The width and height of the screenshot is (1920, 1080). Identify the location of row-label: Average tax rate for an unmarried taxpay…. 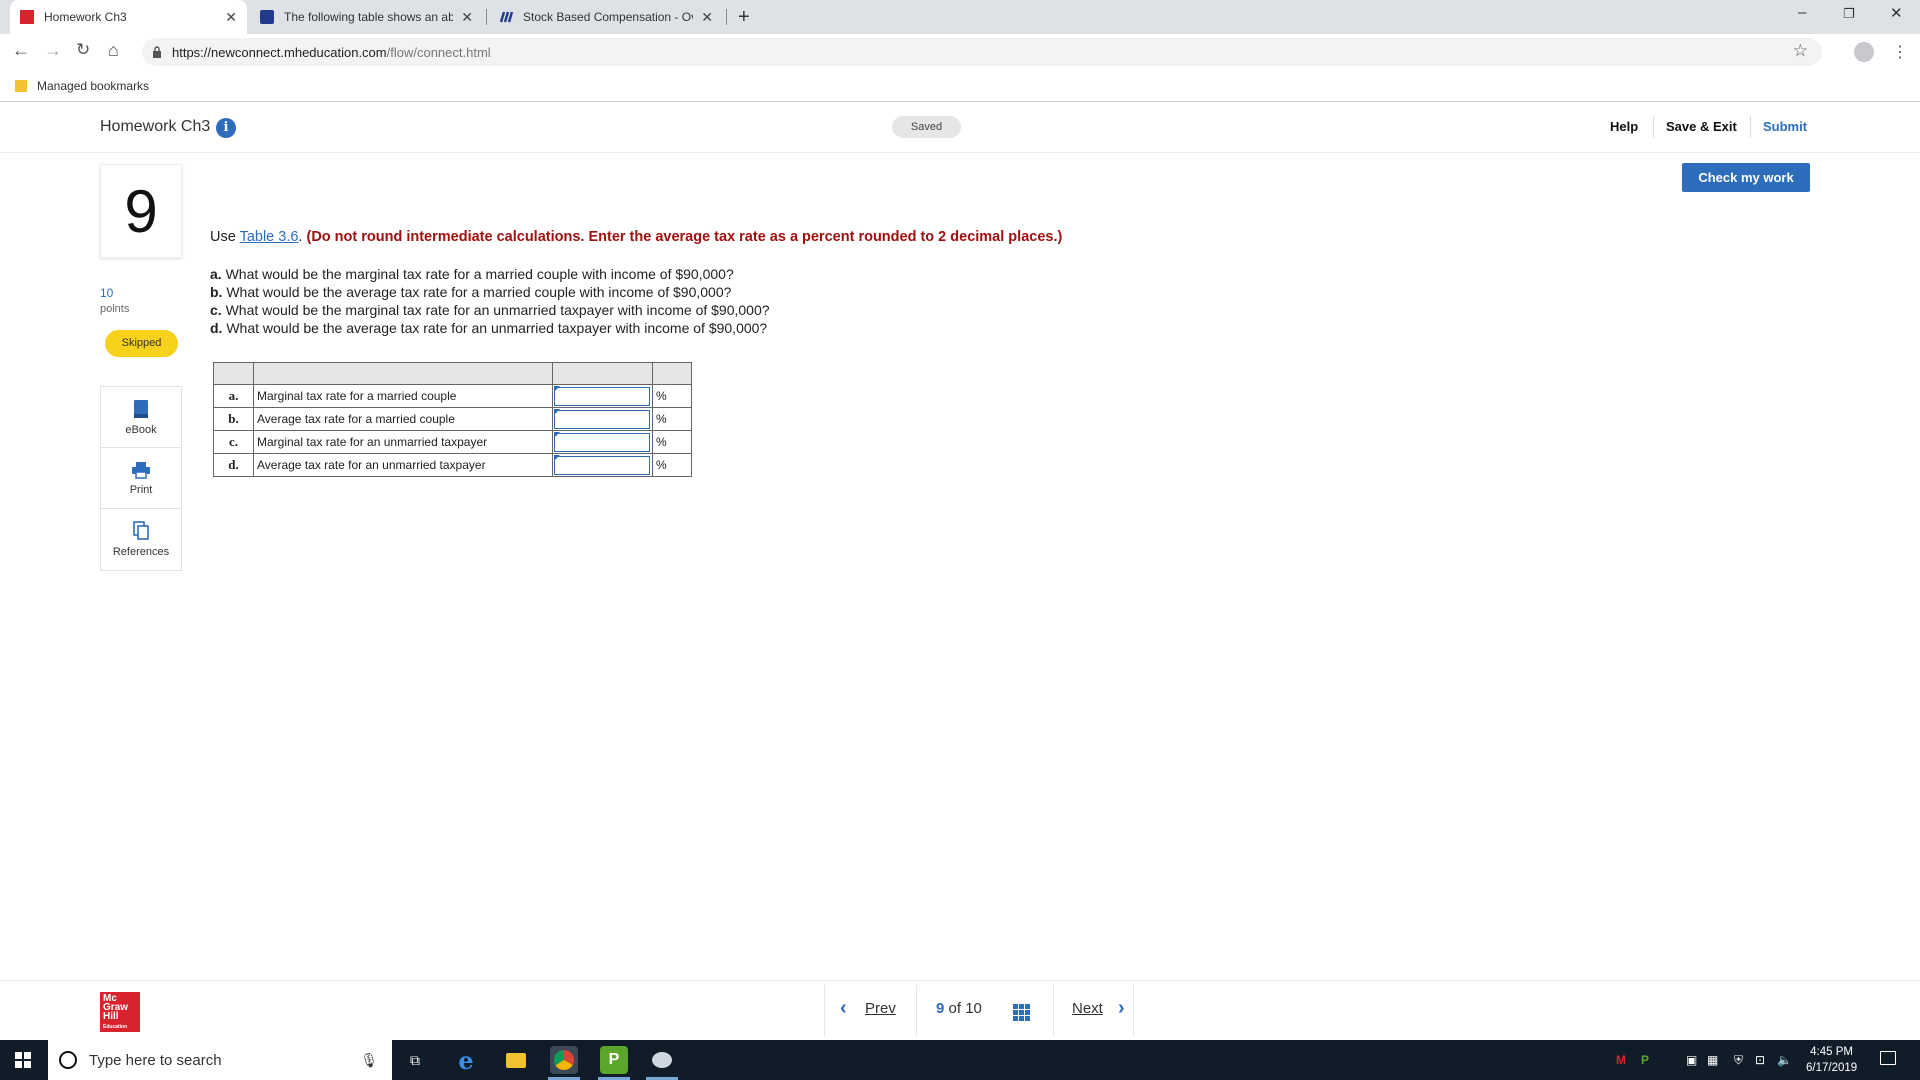
(403, 465).